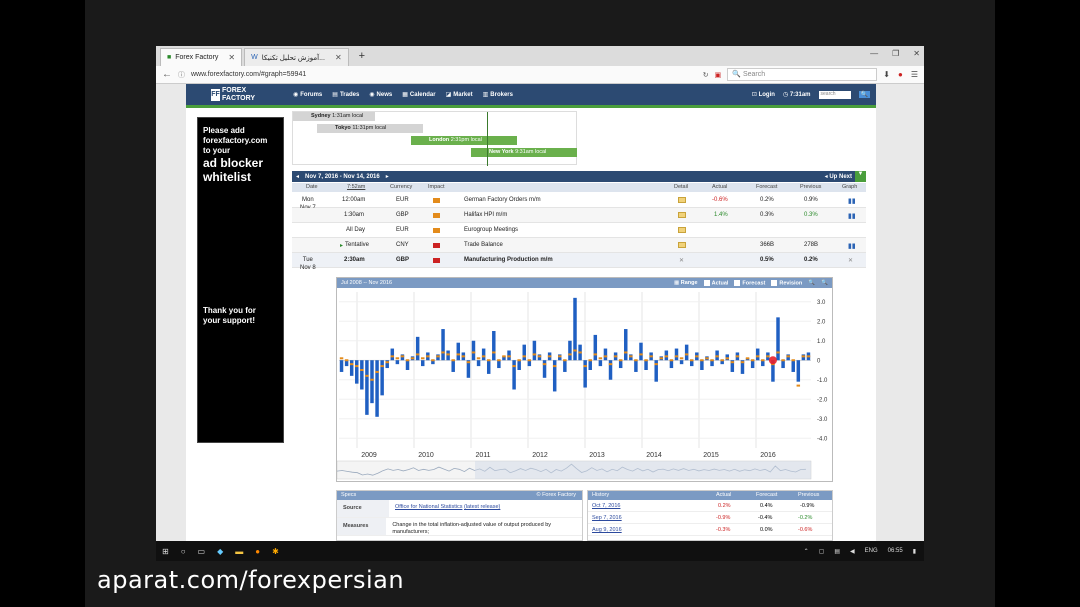 The image size is (1080, 607). I want to click on menu-icon: ☰, so click(914, 74).